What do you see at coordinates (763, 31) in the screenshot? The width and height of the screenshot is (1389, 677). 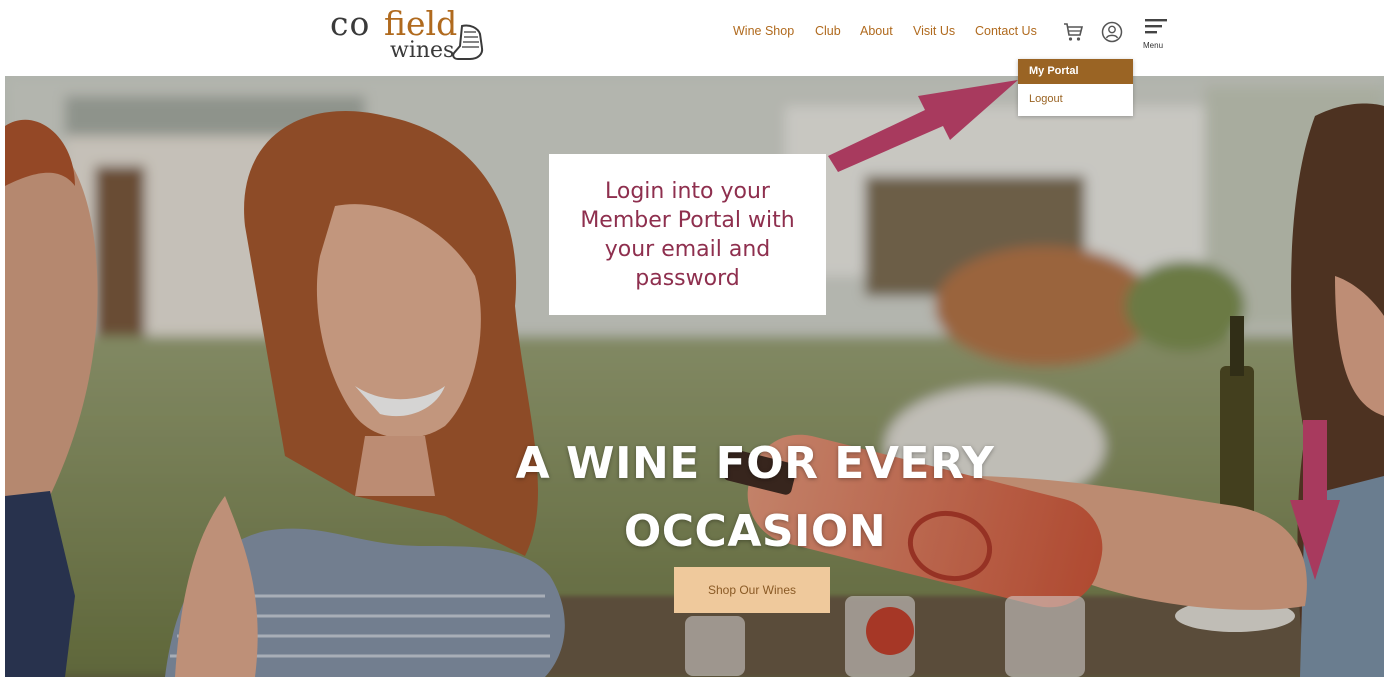 I see `nav-link-wine-shop: Wine Shop` at bounding box center [763, 31].